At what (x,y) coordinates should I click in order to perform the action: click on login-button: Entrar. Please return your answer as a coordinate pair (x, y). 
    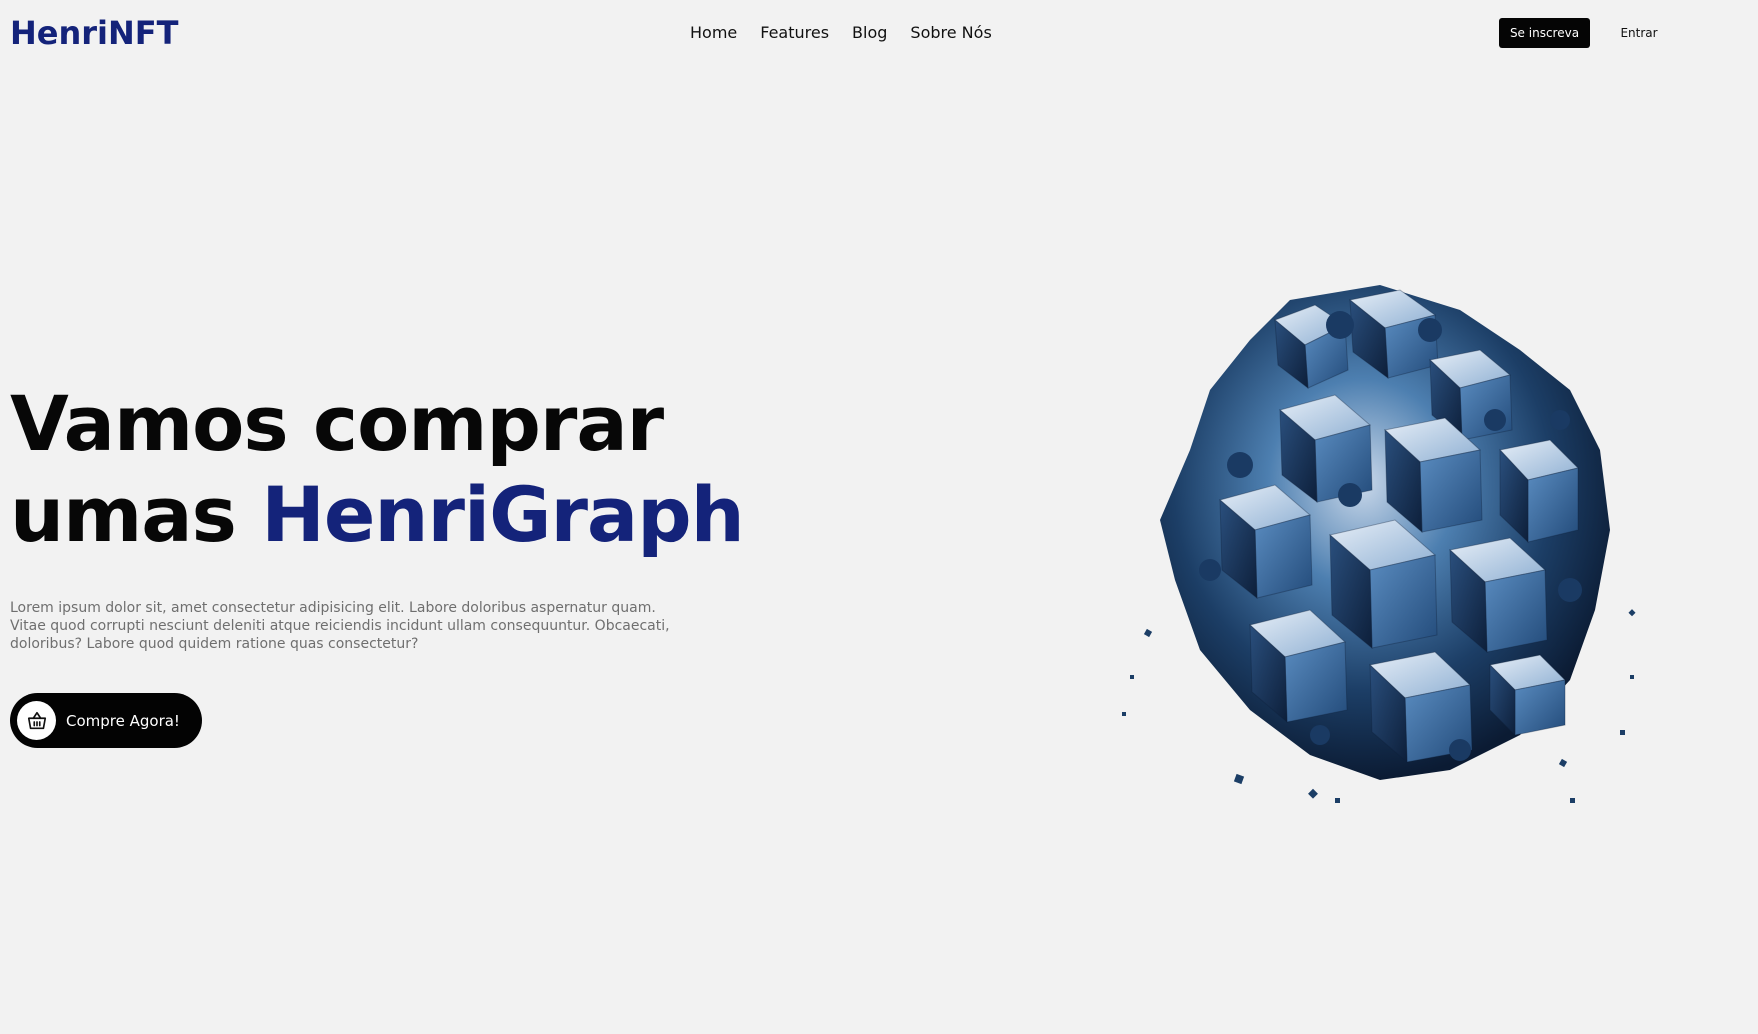
    Looking at the image, I should click on (1639, 33).